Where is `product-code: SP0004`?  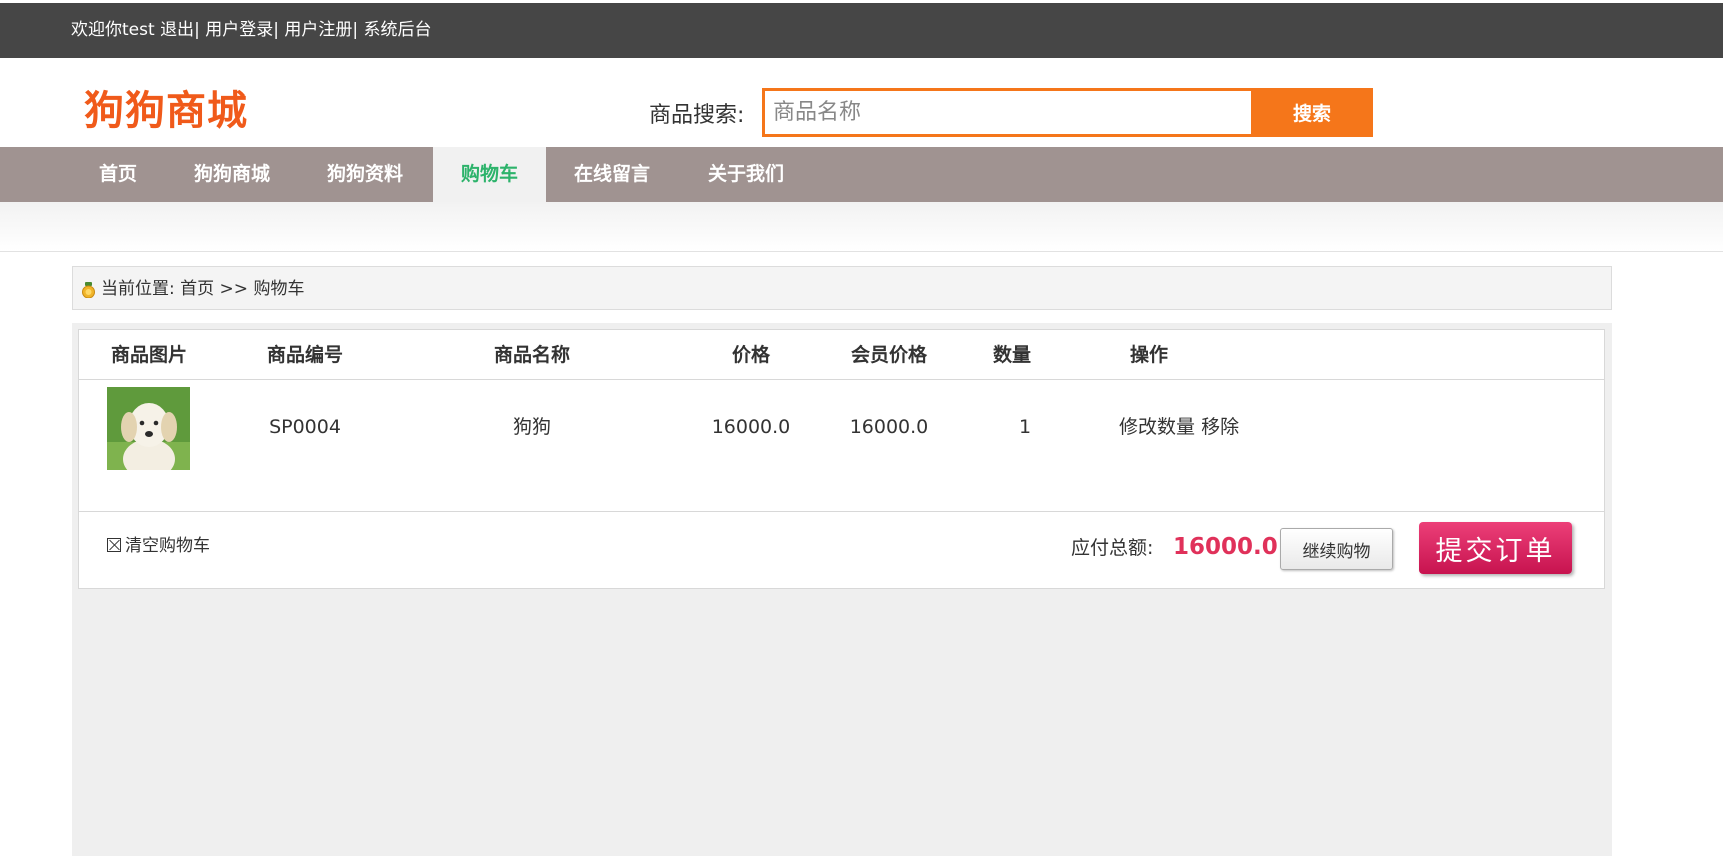 product-code: SP0004 is located at coordinates (305, 427).